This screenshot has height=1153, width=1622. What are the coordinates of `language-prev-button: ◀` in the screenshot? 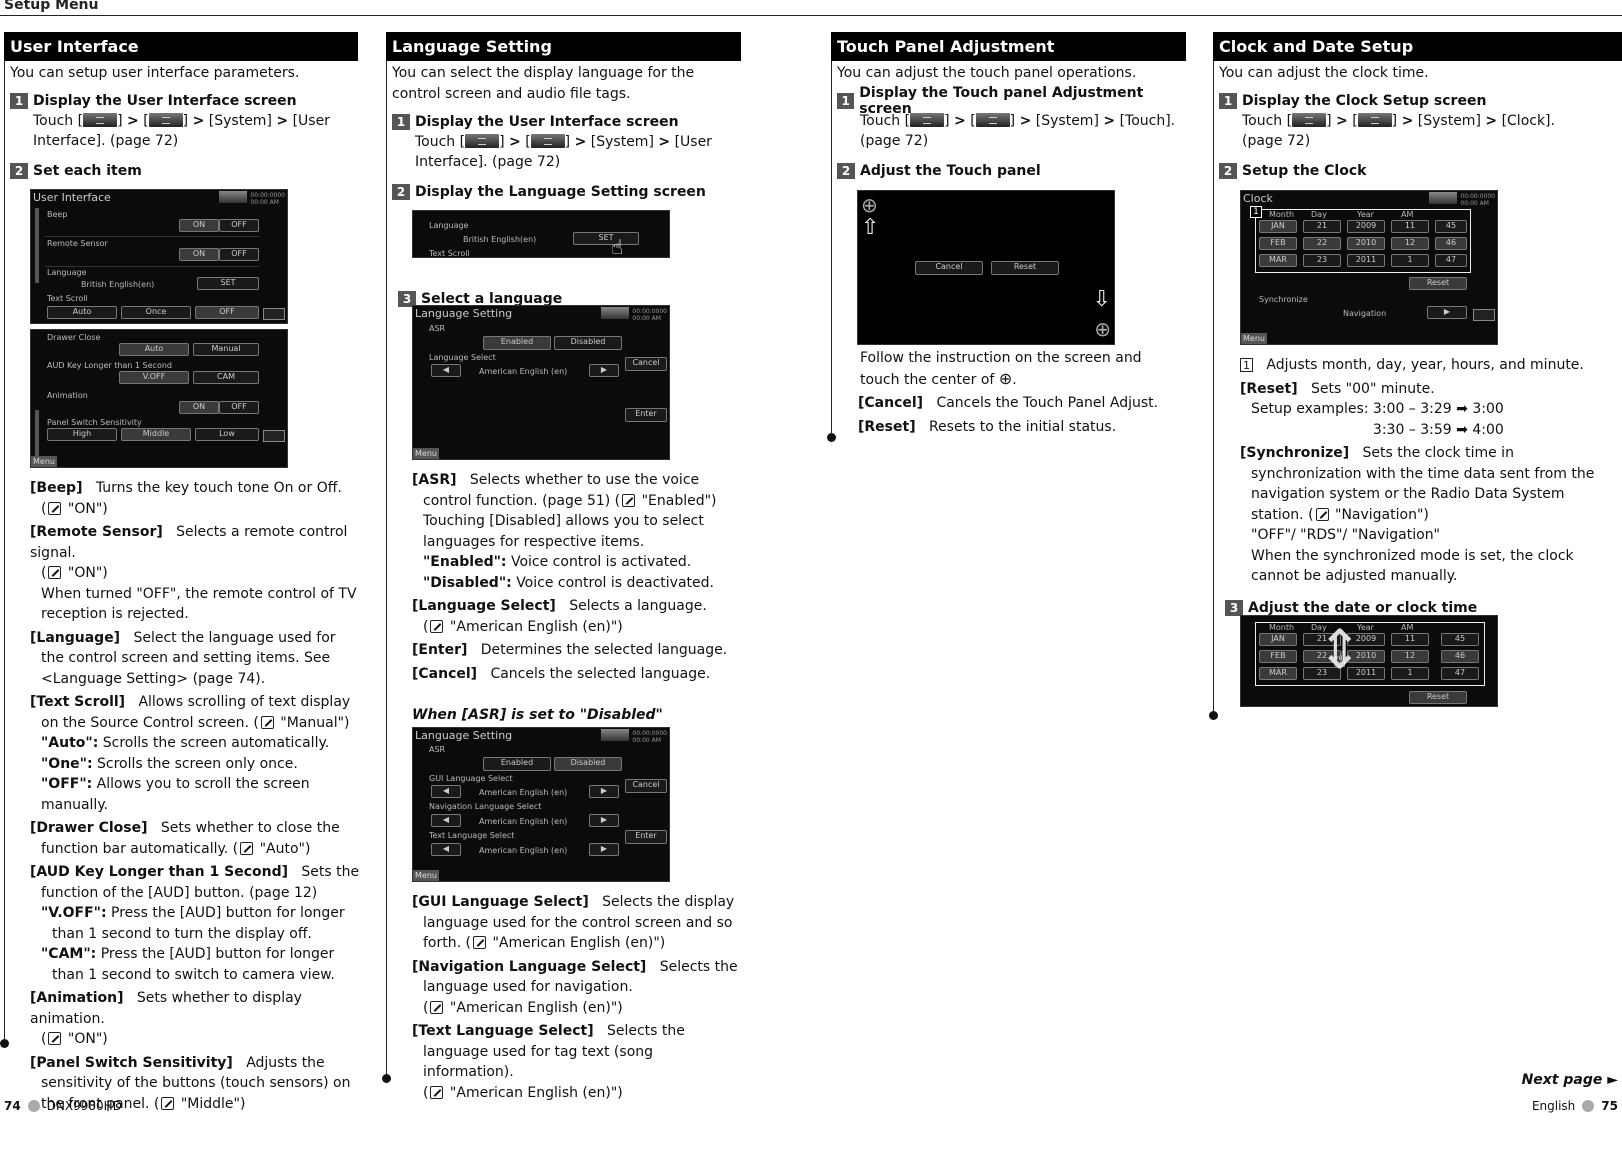 It's located at (446, 370).